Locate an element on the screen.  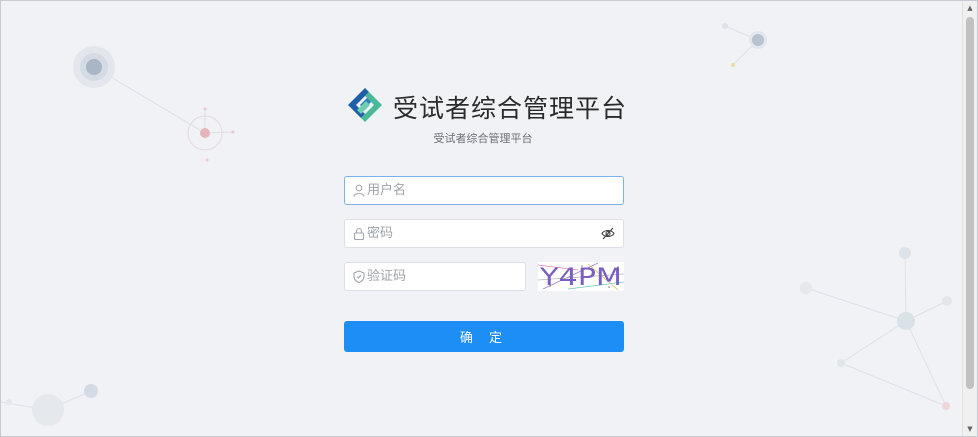
scroll-down-arrow-icon: ▼ is located at coordinates (970, 429).